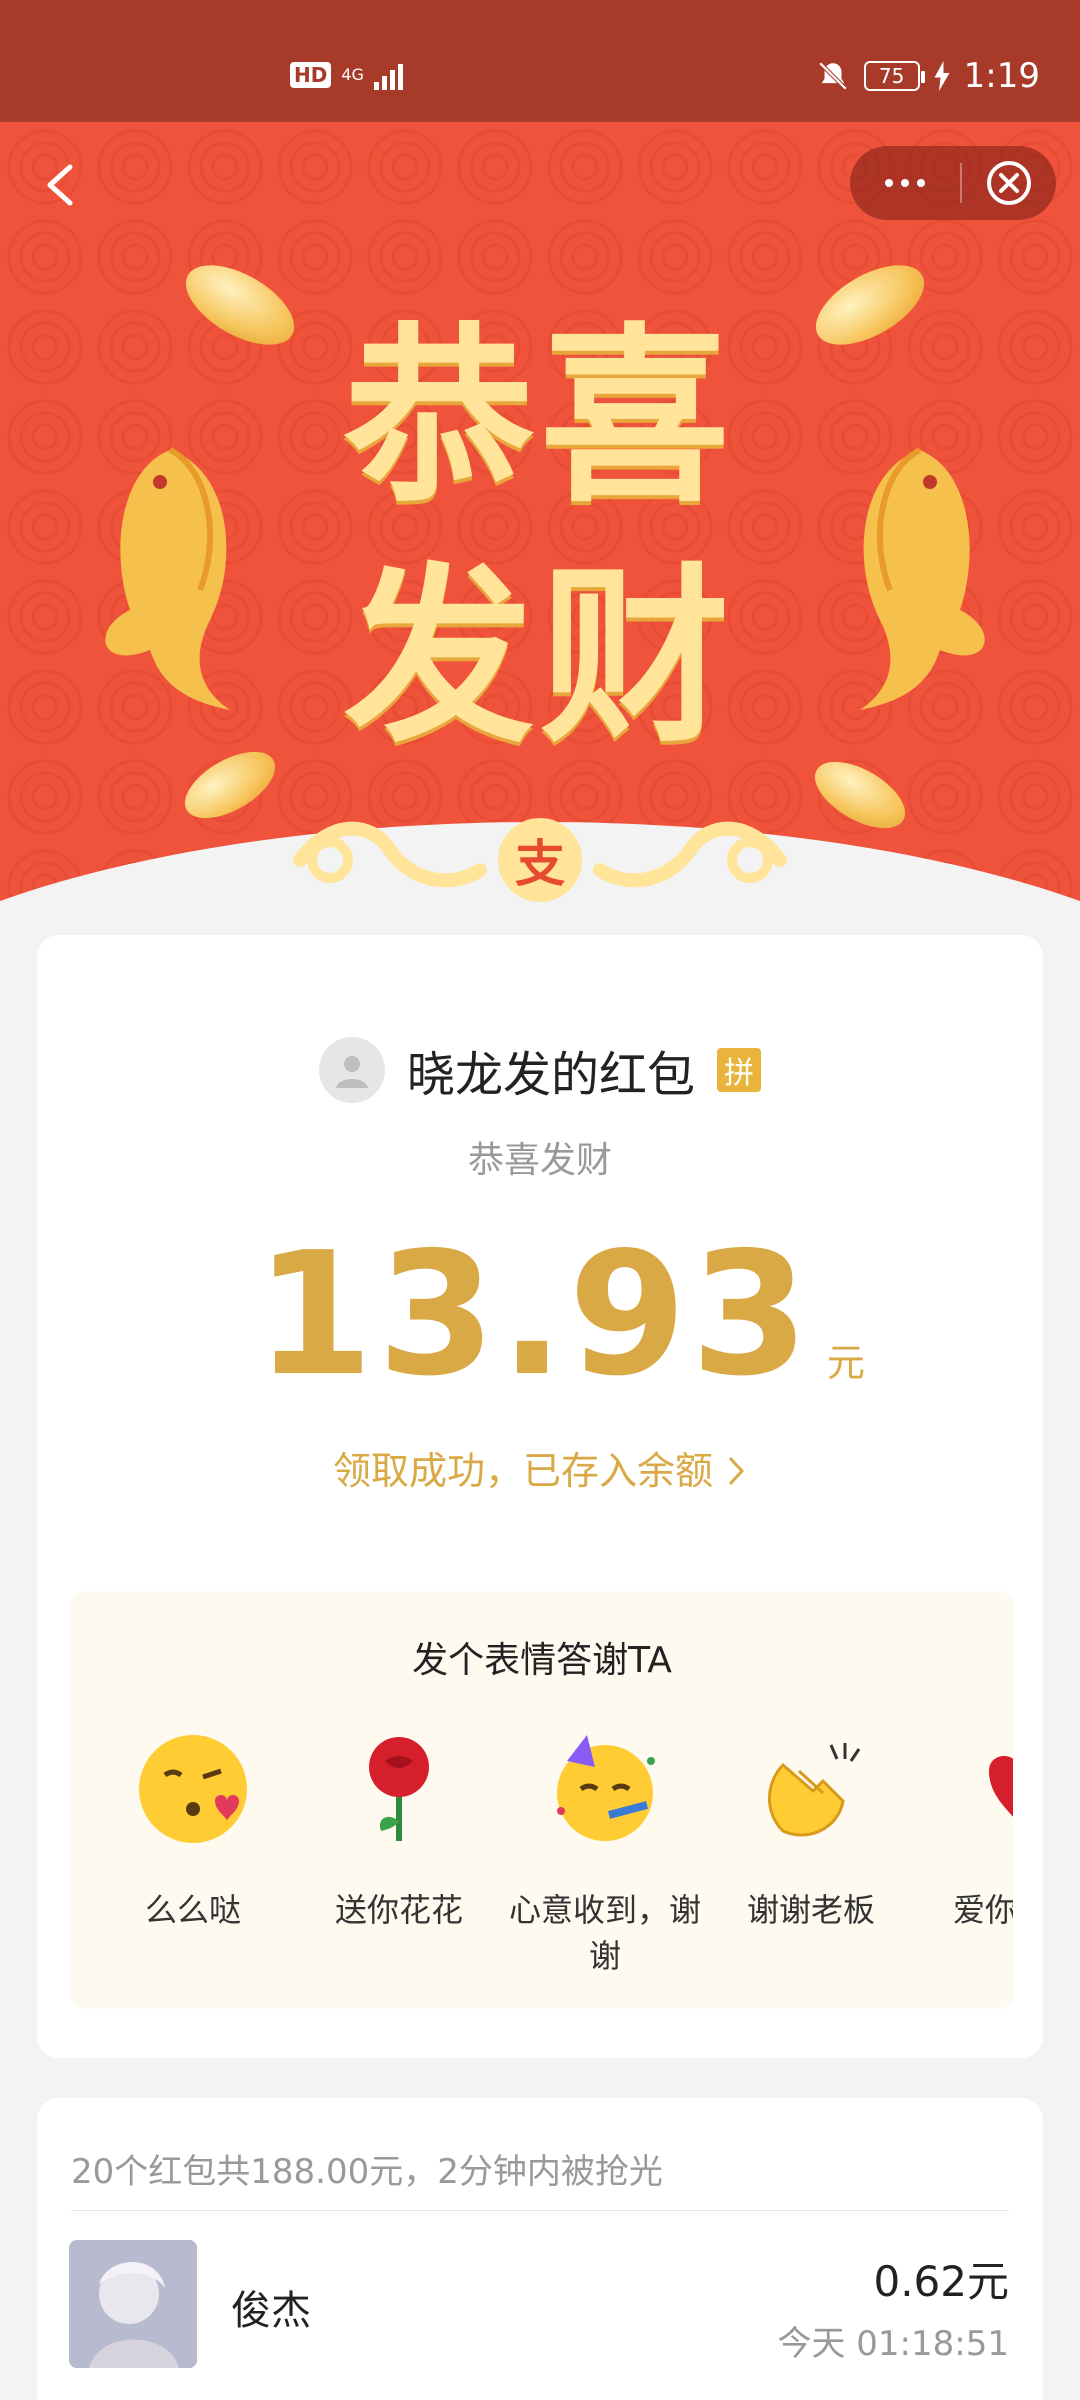 The height and width of the screenshot is (2400, 1080). I want to click on clapping-hands-icon, so click(811, 1789).